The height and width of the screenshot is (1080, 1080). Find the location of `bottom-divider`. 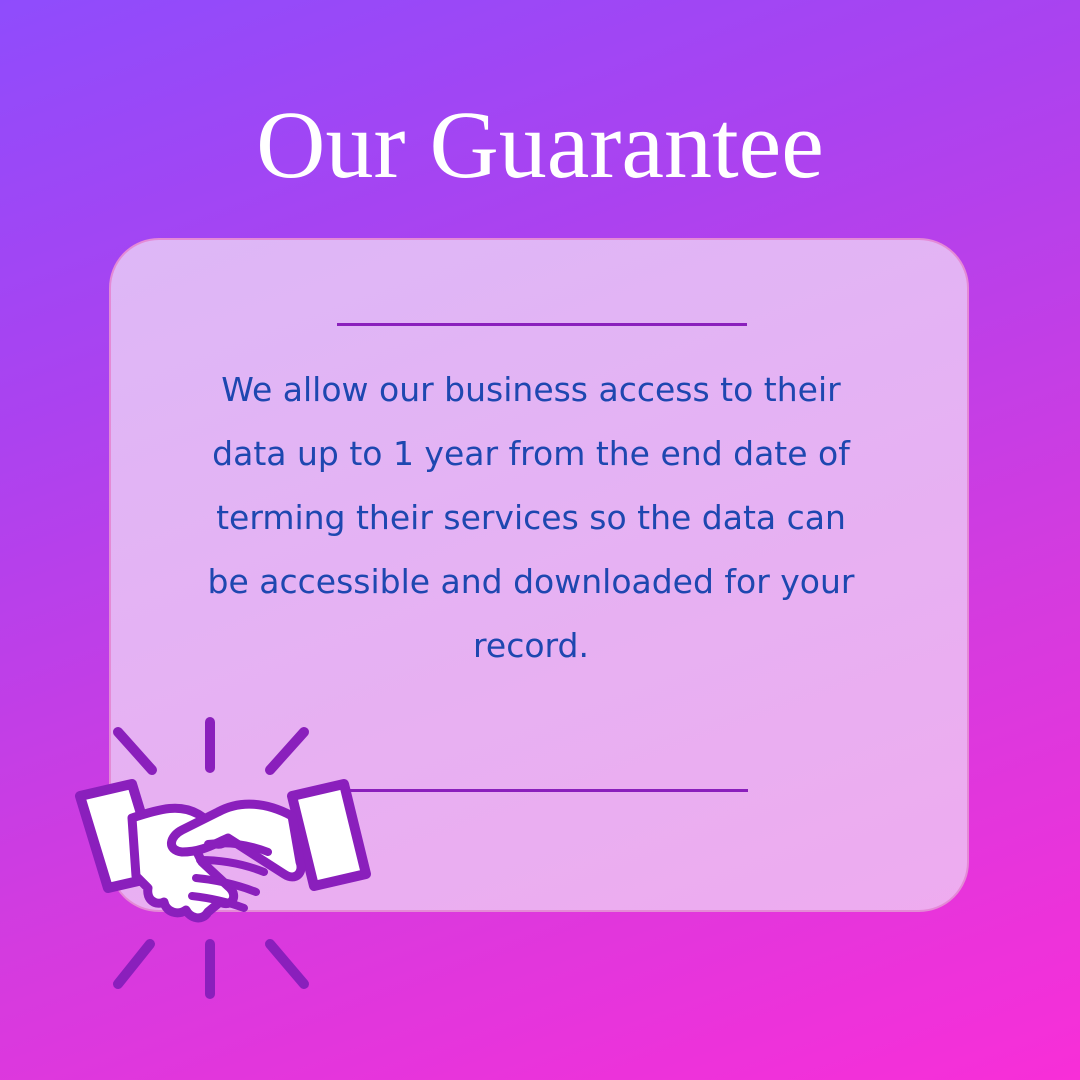

bottom-divider is located at coordinates (543, 790).